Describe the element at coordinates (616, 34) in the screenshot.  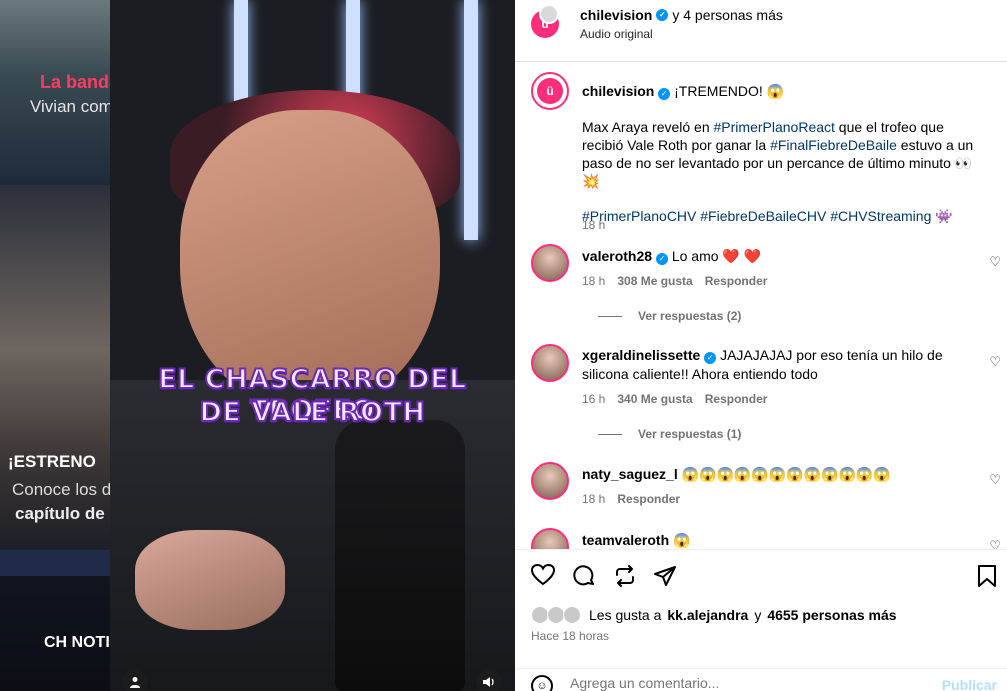
I see `audio-link: Audio original` at that location.